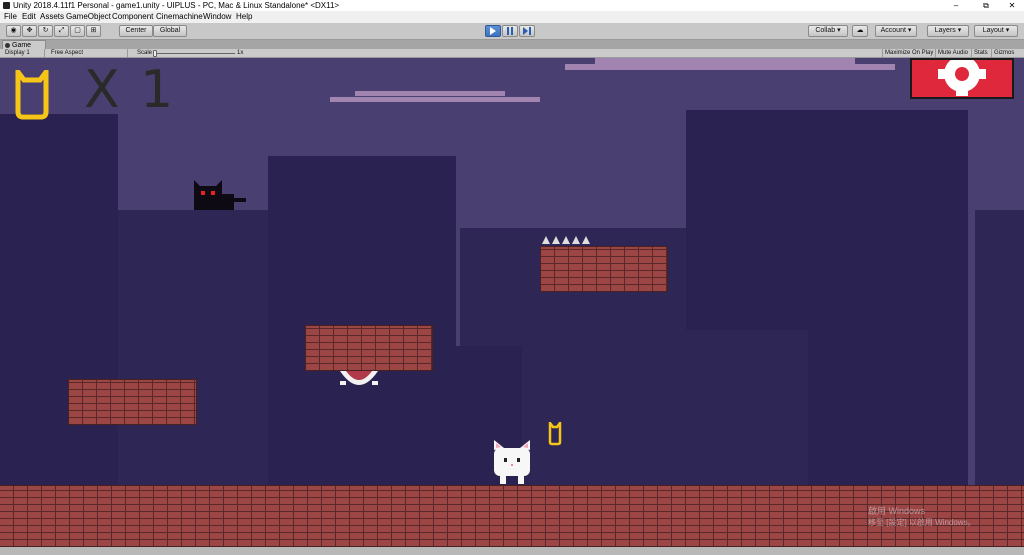 The width and height of the screenshot is (1024, 555). What do you see at coordinates (512, 551) in the screenshot?
I see `viewport-bottom-edge` at bounding box center [512, 551].